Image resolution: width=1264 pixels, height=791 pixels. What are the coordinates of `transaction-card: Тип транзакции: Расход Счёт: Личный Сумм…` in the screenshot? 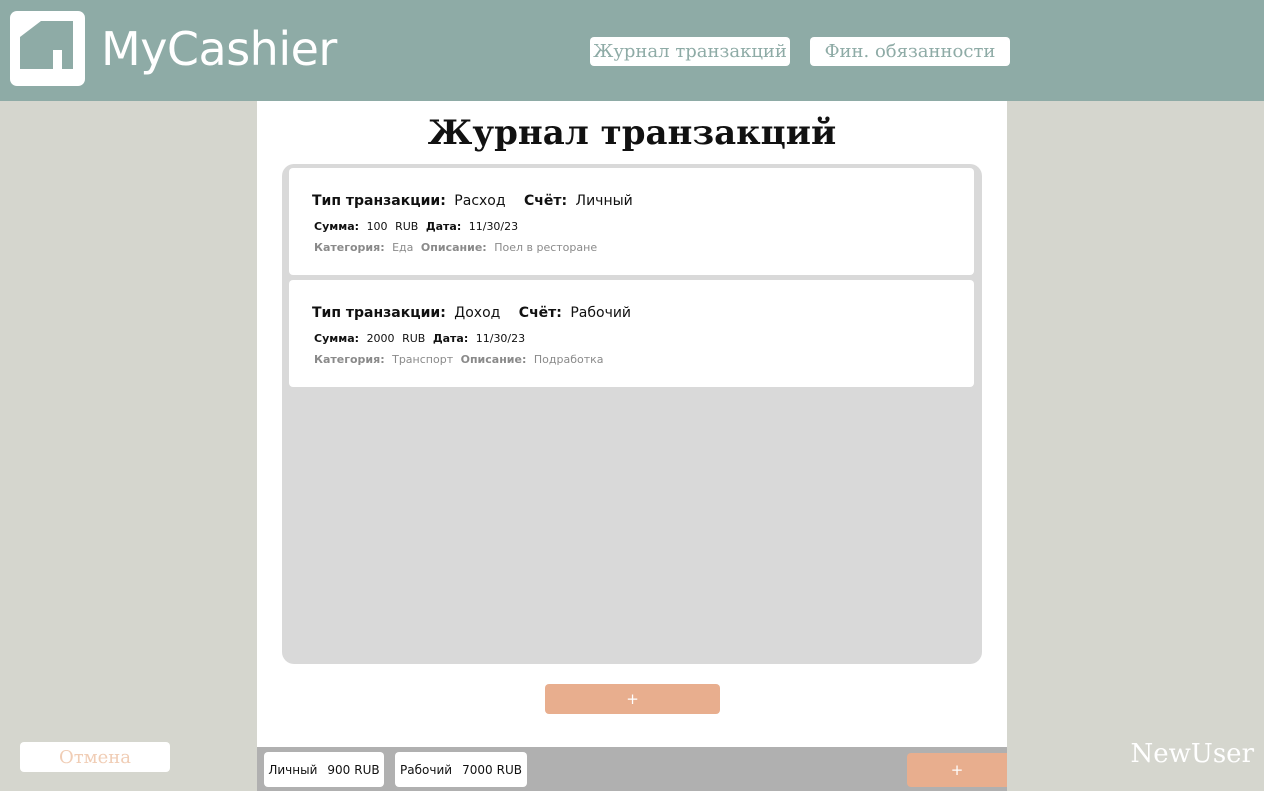 It's located at (631, 221).